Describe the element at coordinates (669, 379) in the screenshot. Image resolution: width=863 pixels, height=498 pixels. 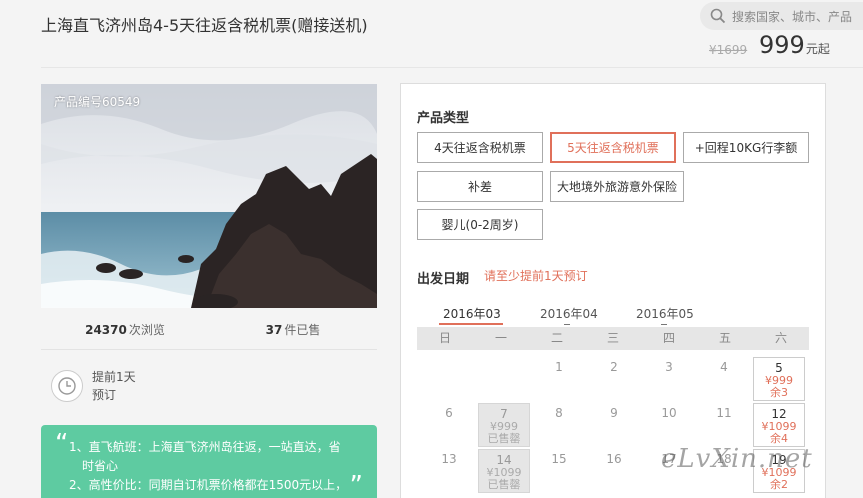
I see `calendar-day: 3` at that location.